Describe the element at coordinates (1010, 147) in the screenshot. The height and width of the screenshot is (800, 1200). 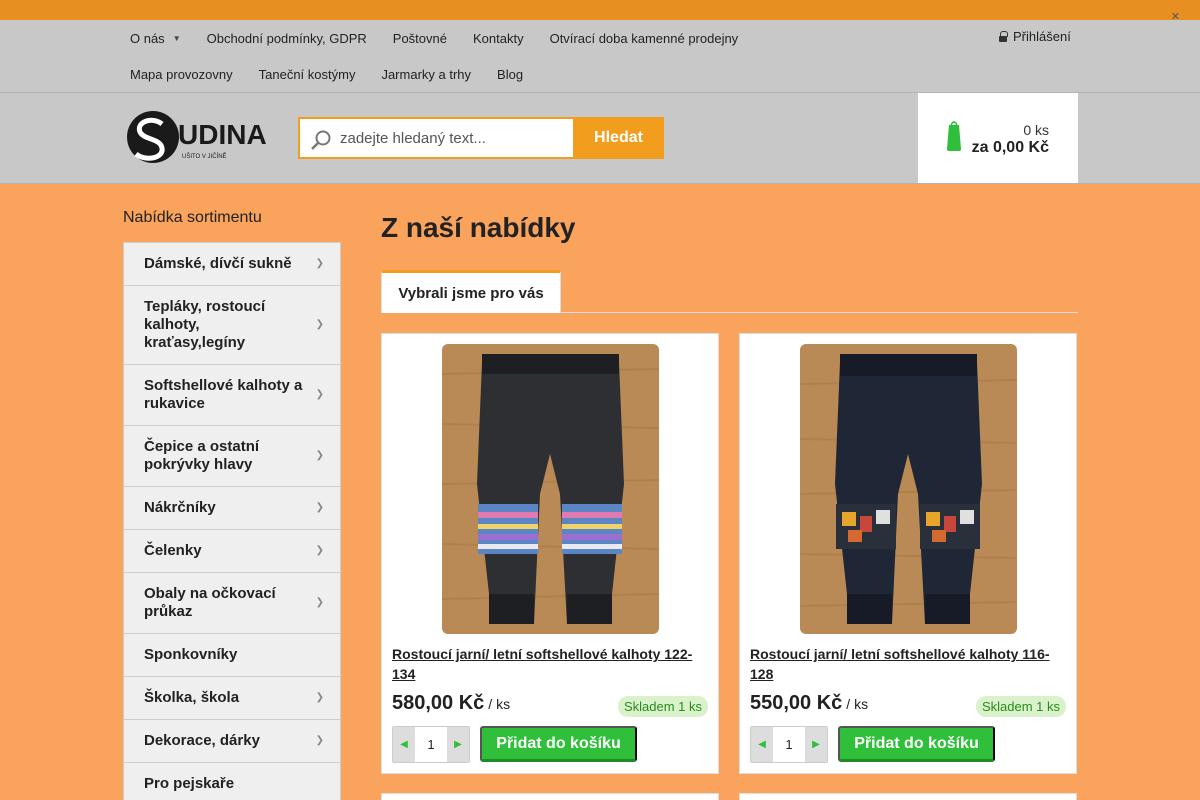
I see `cart-total: za 0,00 Kč` at that location.